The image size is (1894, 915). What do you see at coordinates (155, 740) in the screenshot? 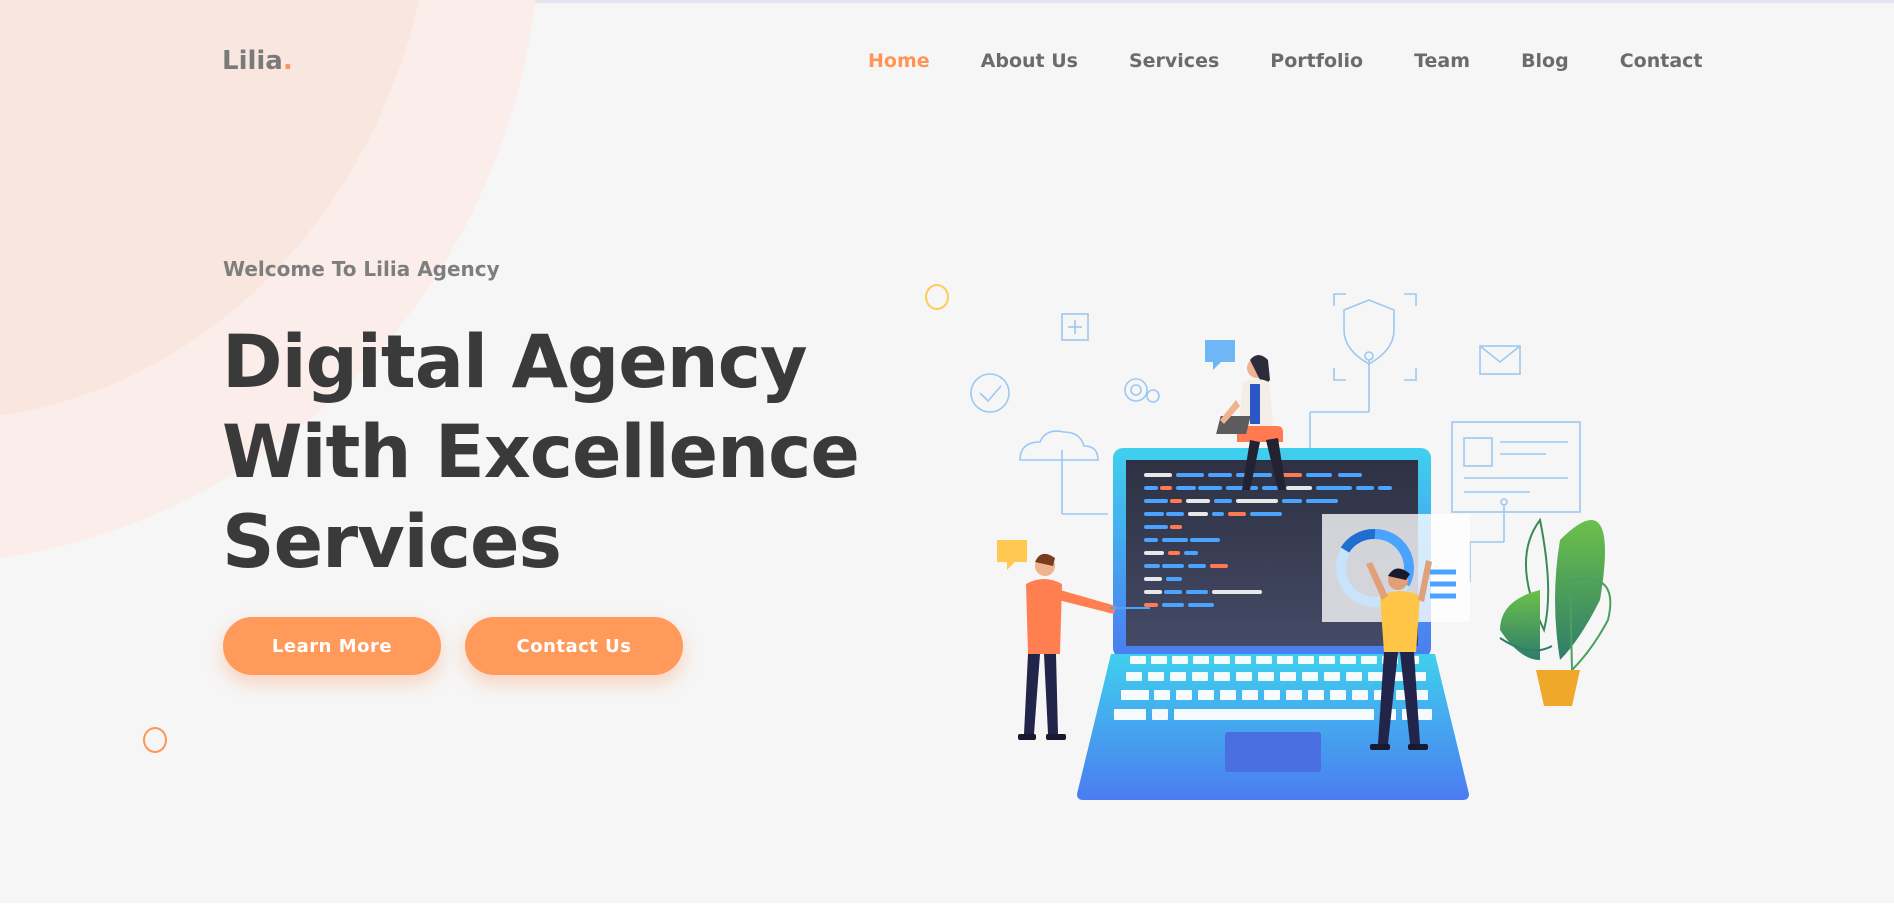
I see `decorative-ring-icon` at bounding box center [155, 740].